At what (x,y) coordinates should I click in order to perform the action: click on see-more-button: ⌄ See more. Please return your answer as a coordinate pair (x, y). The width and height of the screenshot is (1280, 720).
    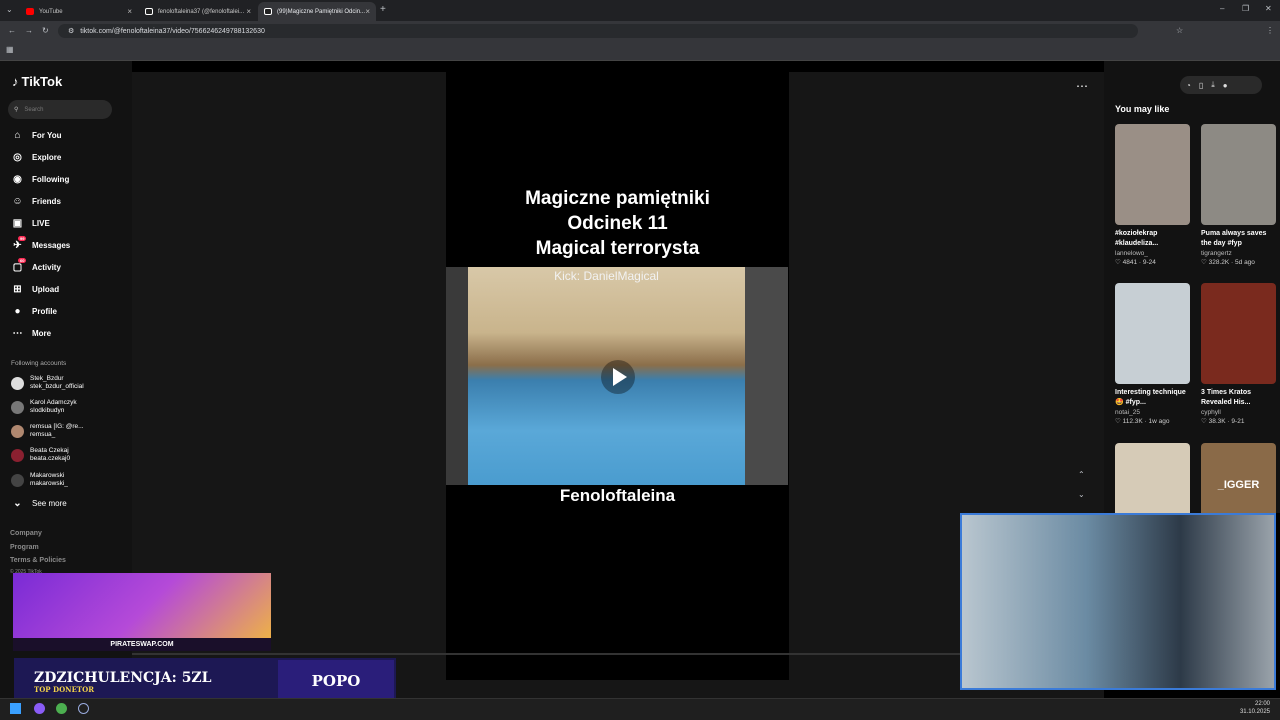
    Looking at the image, I should click on (38, 503).